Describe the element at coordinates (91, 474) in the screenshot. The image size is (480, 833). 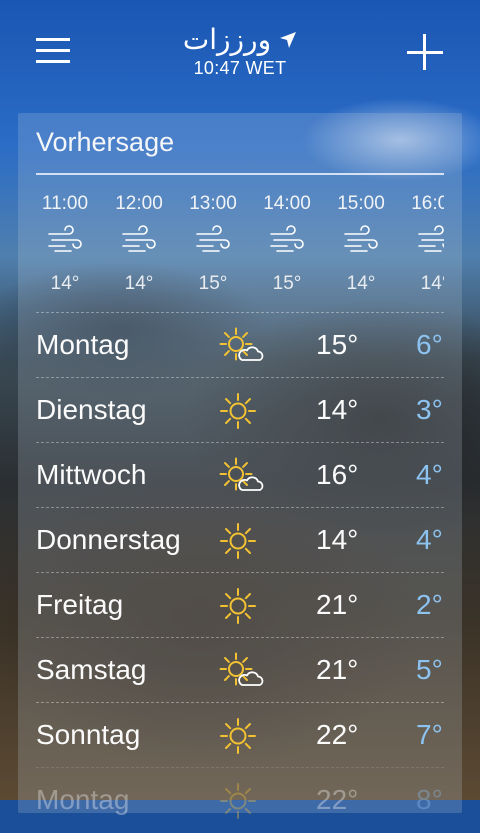
I see `day-name: Mittwoch` at that location.